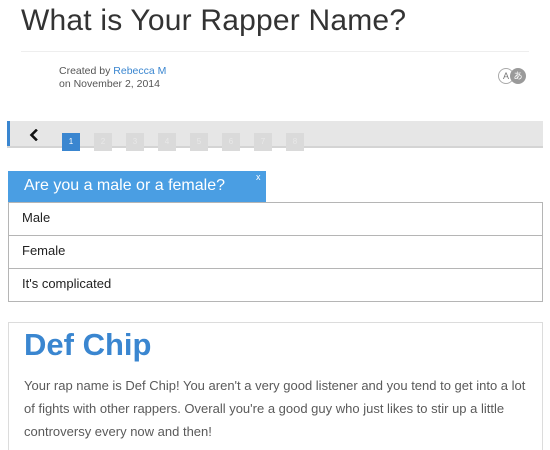 This screenshot has height=450, width=550. Describe the element at coordinates (295, 142) in the screenshot. I see `page-indicator: 8` at that location.